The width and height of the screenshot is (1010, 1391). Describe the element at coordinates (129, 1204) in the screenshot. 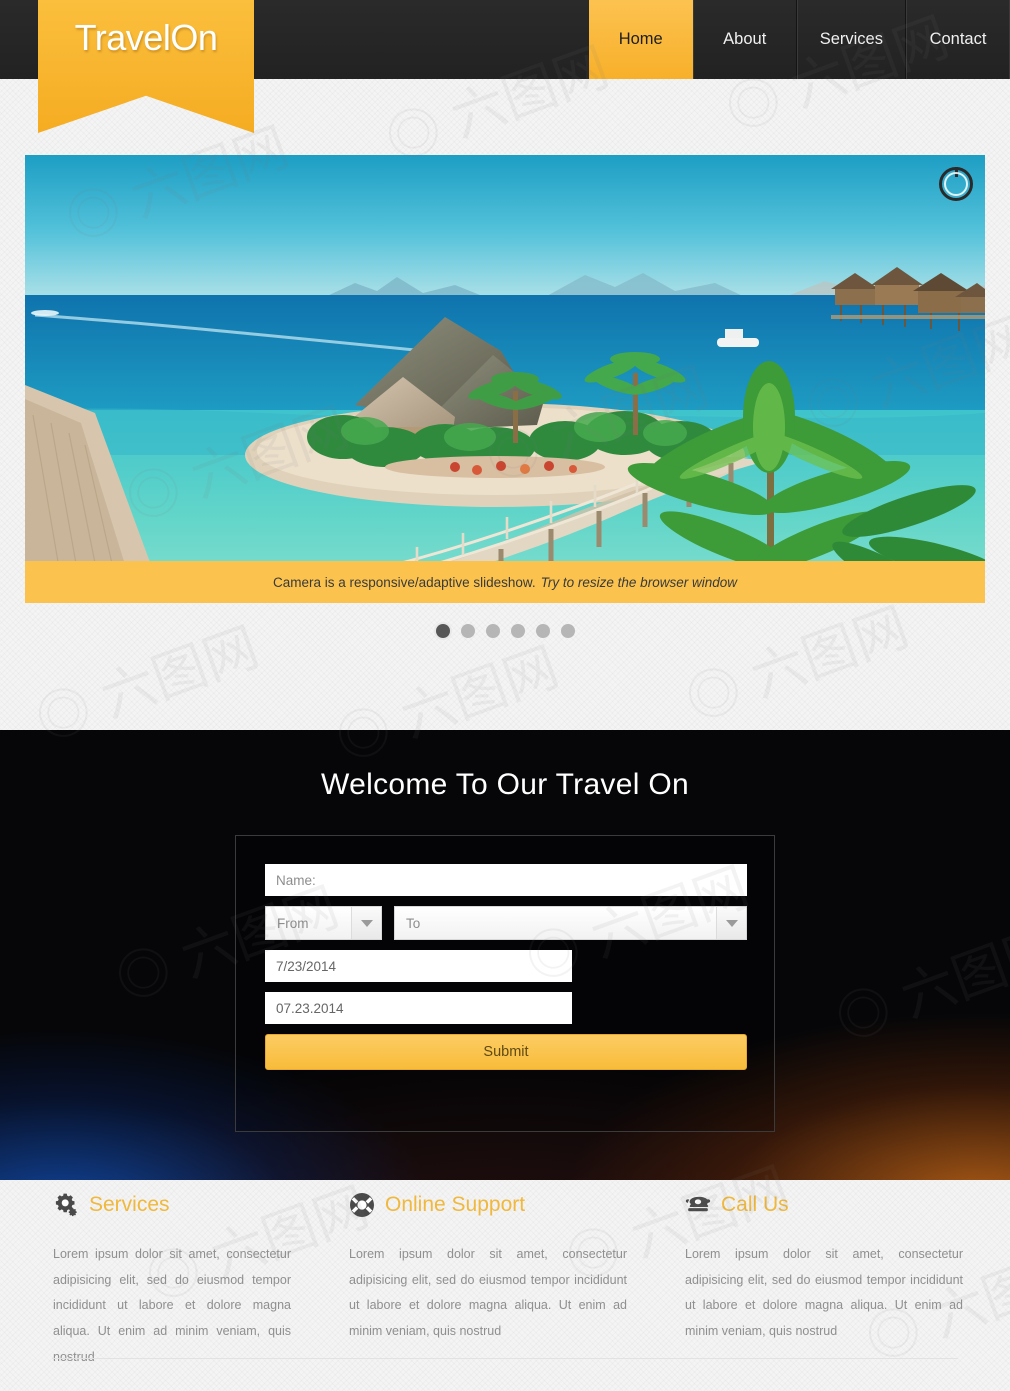

I see `feature-title: Services` at that location.